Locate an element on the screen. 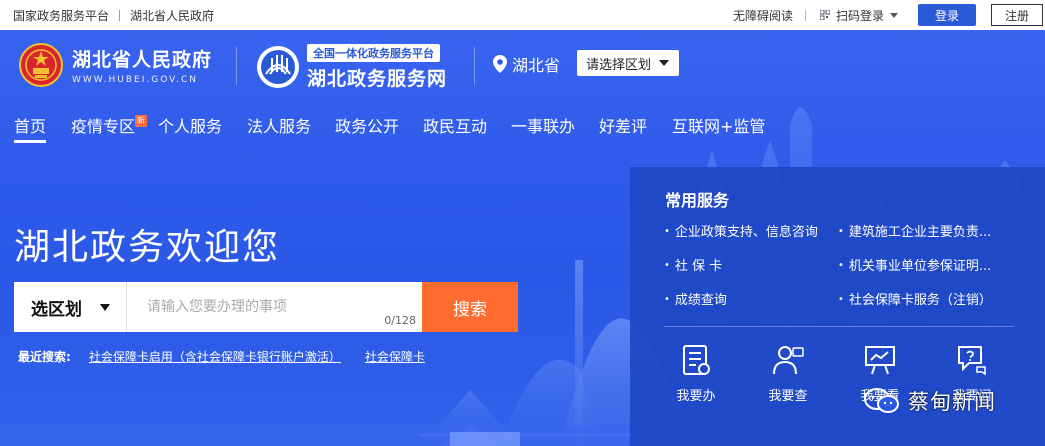  quick-action-apply: 我要办 is located at coordinates (696, 373).